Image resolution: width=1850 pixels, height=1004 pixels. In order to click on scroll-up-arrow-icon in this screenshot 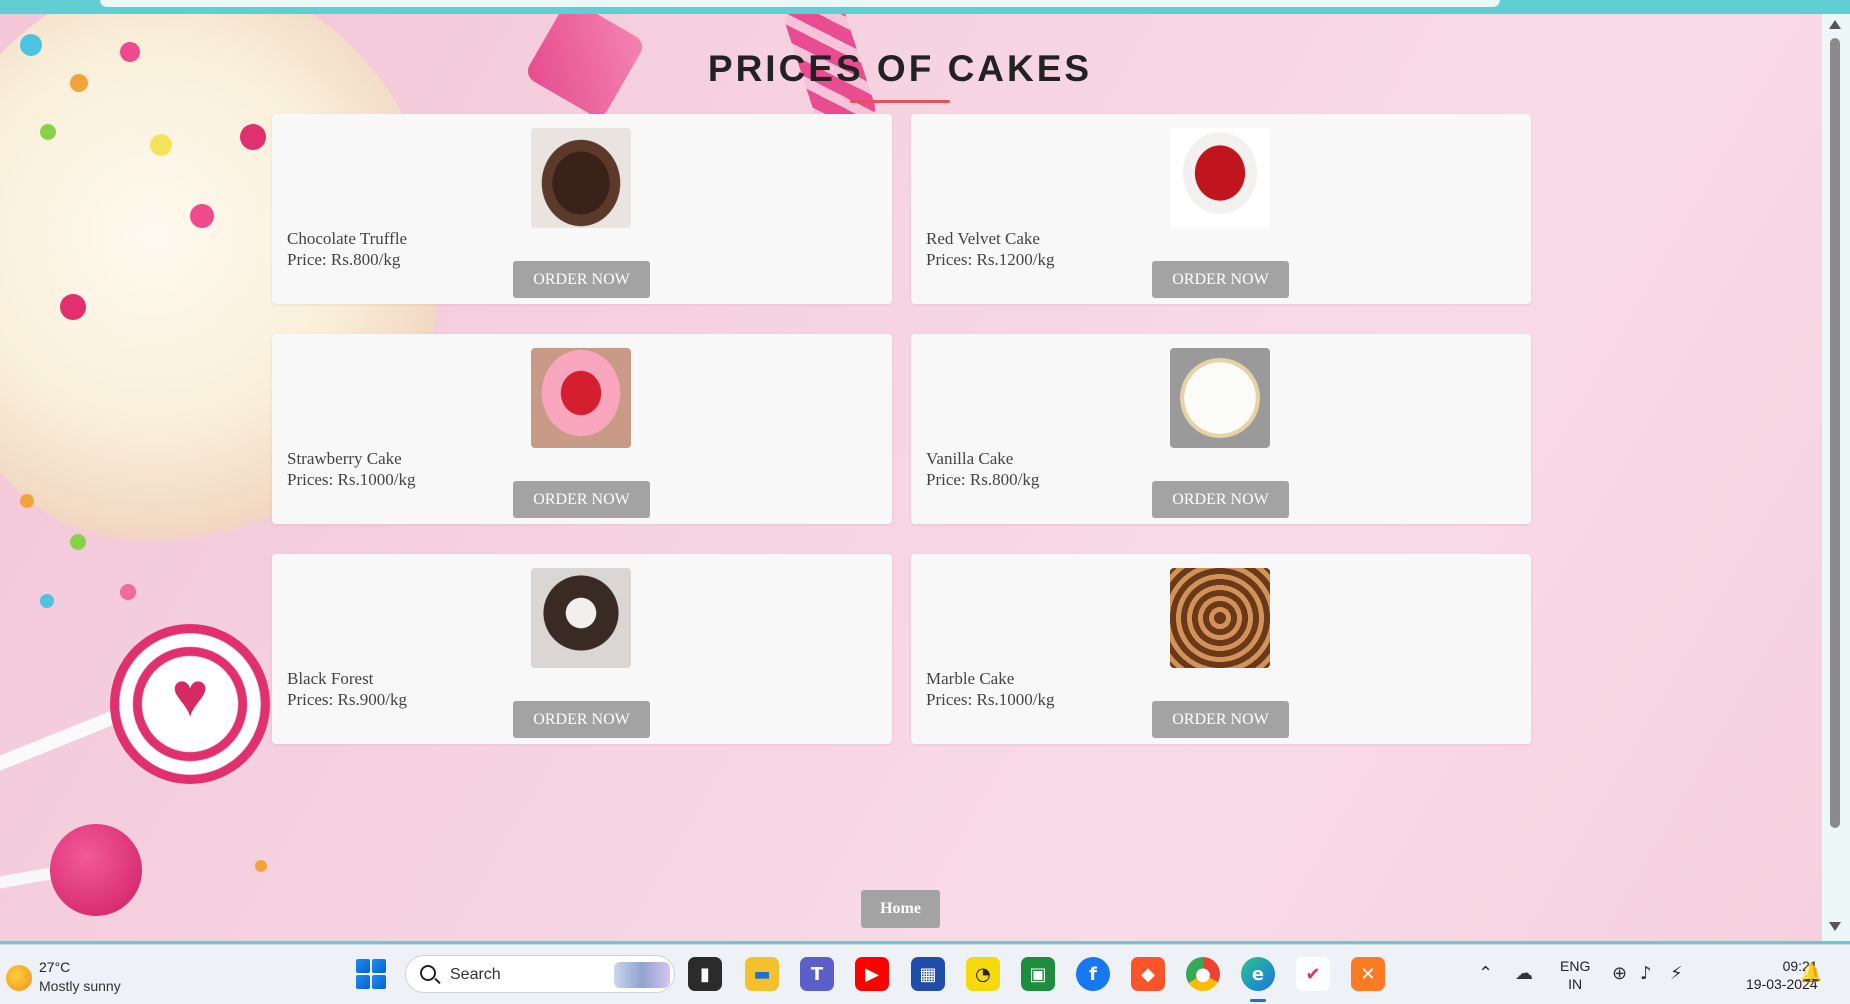, I will do `click(1835, 24)`.